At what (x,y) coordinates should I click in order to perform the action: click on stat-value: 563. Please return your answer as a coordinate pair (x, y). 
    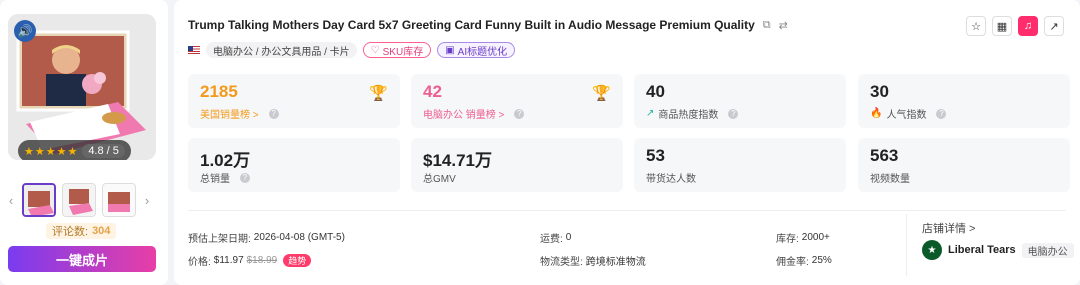
    Looking at the image, I should click on (884, 155).